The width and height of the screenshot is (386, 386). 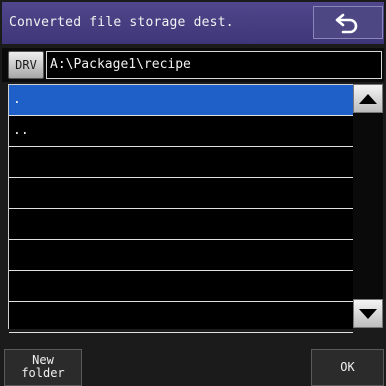 I want to click on undo-arrow-icon, so click(x=346, y=23).